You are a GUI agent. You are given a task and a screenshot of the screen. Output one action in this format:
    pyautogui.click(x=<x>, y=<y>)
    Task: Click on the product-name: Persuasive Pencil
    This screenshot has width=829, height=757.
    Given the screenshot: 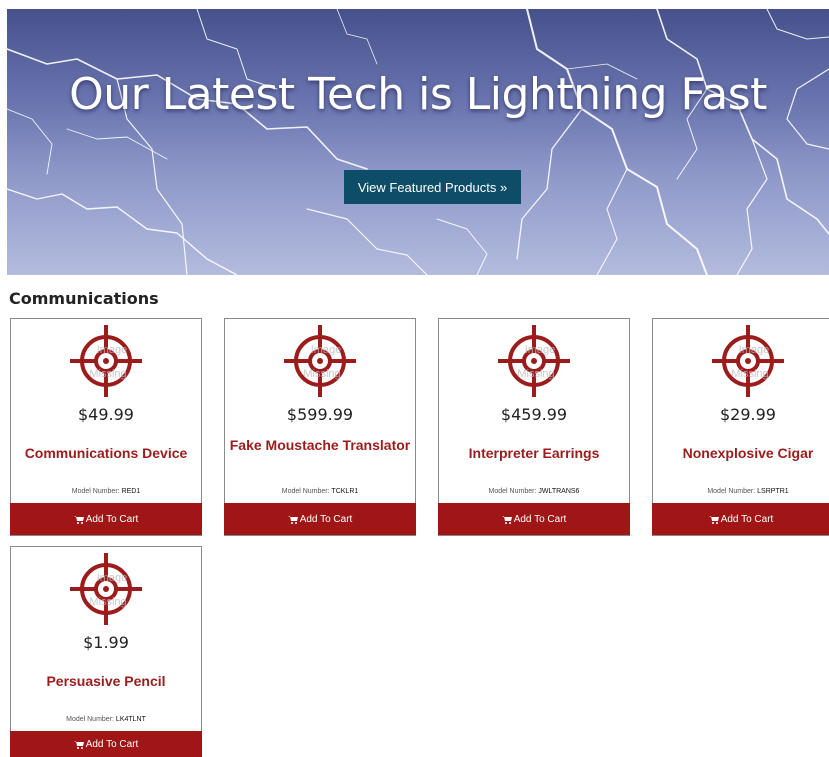 What is the action you would take?
    pyautogui.click(x=106, y=681)
    